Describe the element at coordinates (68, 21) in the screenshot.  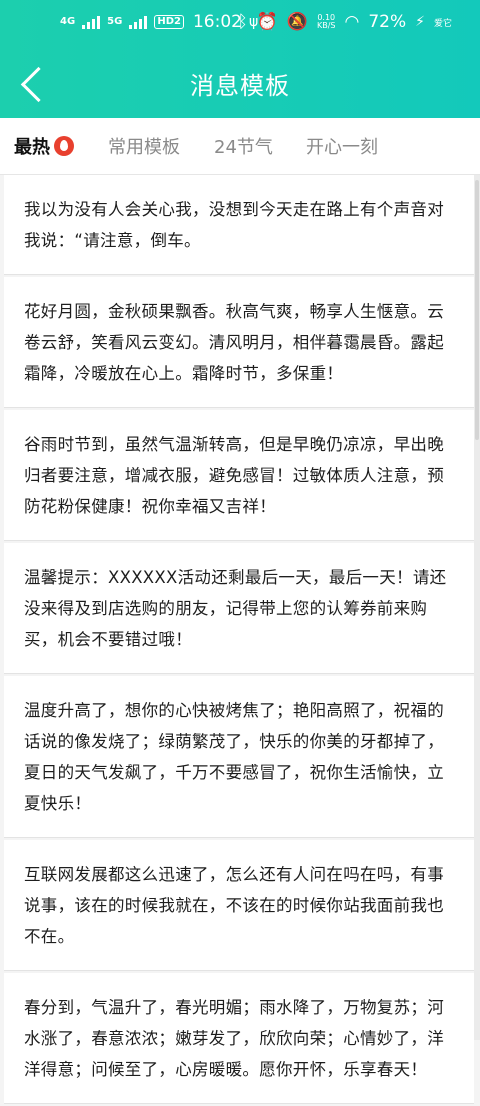
I see `network-4g-label: 4G` at that location.